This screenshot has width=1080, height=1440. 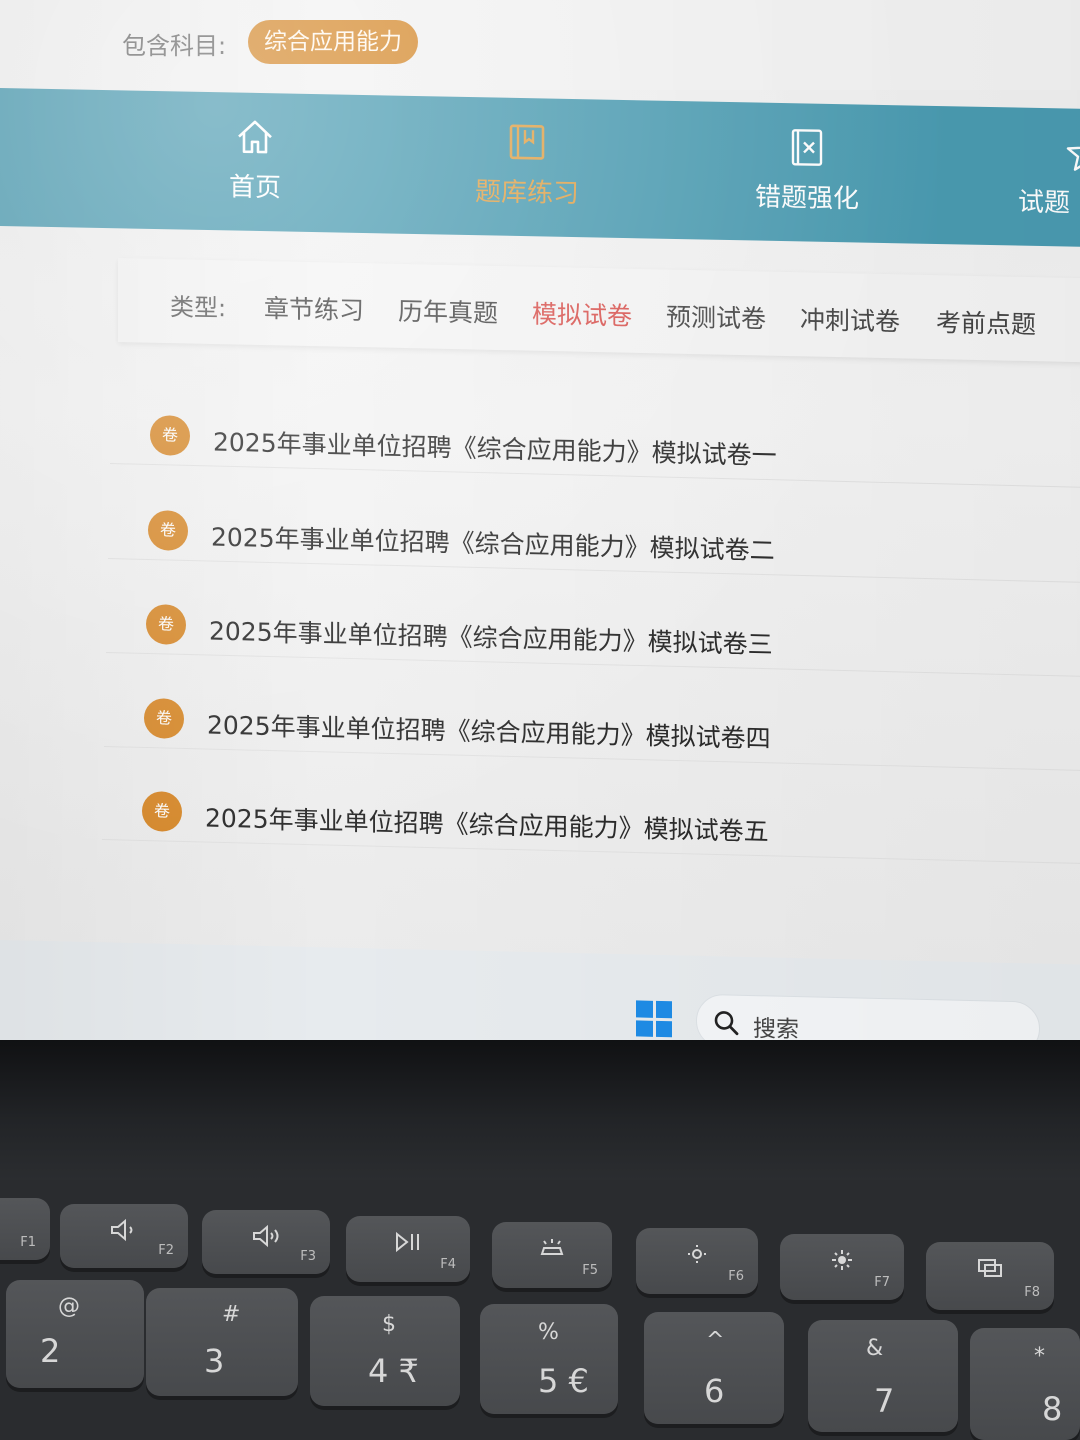 I want to click on key-symbol: %, so click(x=548, y=1332).